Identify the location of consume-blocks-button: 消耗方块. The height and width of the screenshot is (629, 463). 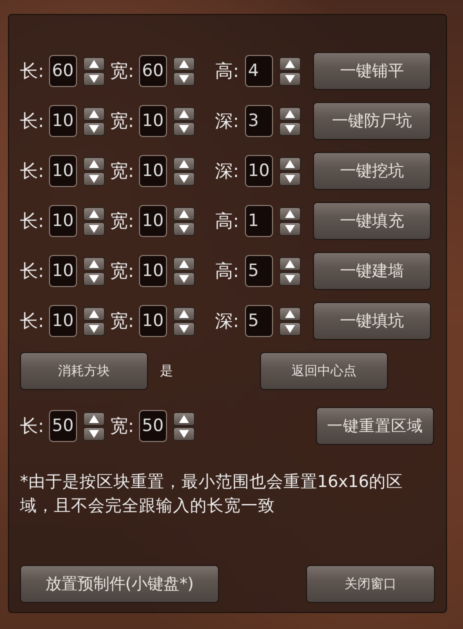
(84, 371).